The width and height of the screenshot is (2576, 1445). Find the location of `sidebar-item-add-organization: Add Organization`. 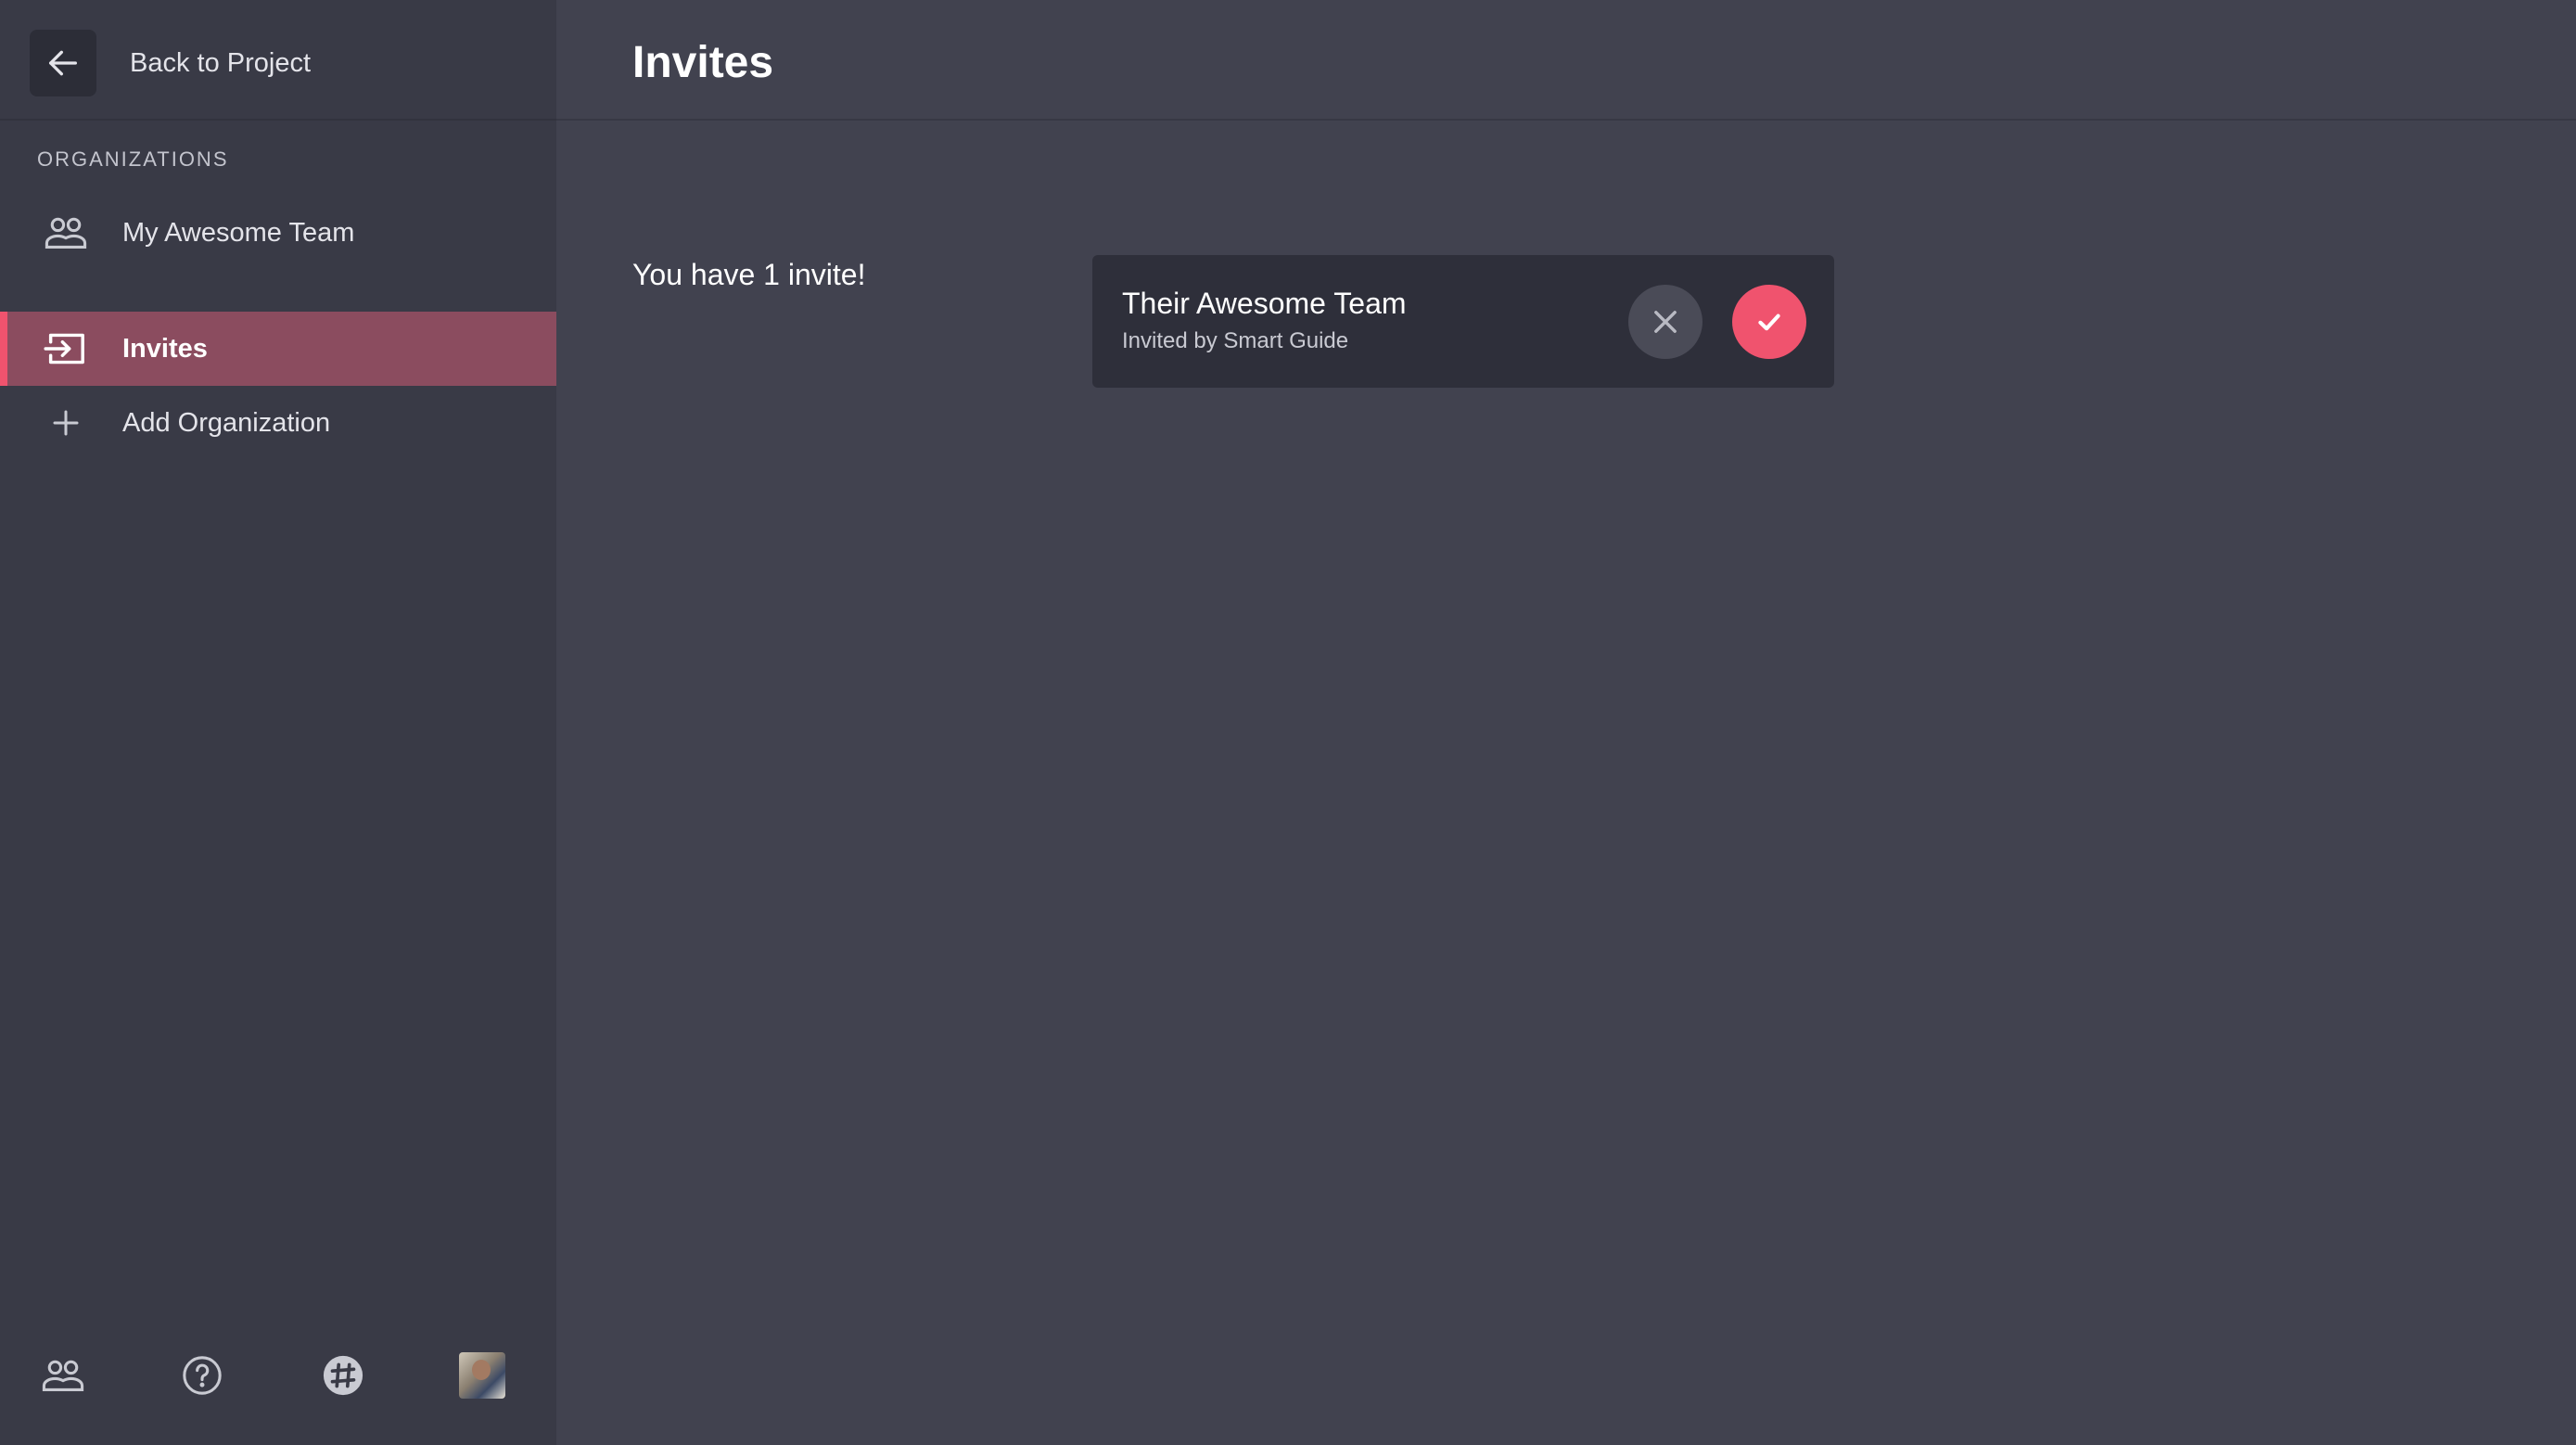

sidebar-item-add-organization: Add Organization is located at coordinates (278, 423).